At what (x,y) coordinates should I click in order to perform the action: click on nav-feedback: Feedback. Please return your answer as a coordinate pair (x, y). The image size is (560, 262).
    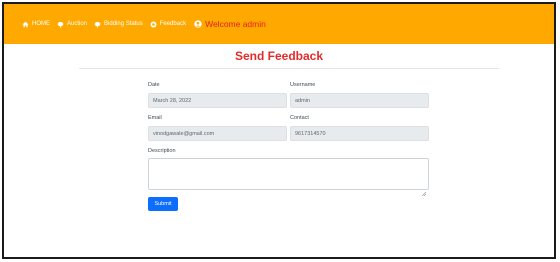
    Looking at the image, I should click on (168, 24).